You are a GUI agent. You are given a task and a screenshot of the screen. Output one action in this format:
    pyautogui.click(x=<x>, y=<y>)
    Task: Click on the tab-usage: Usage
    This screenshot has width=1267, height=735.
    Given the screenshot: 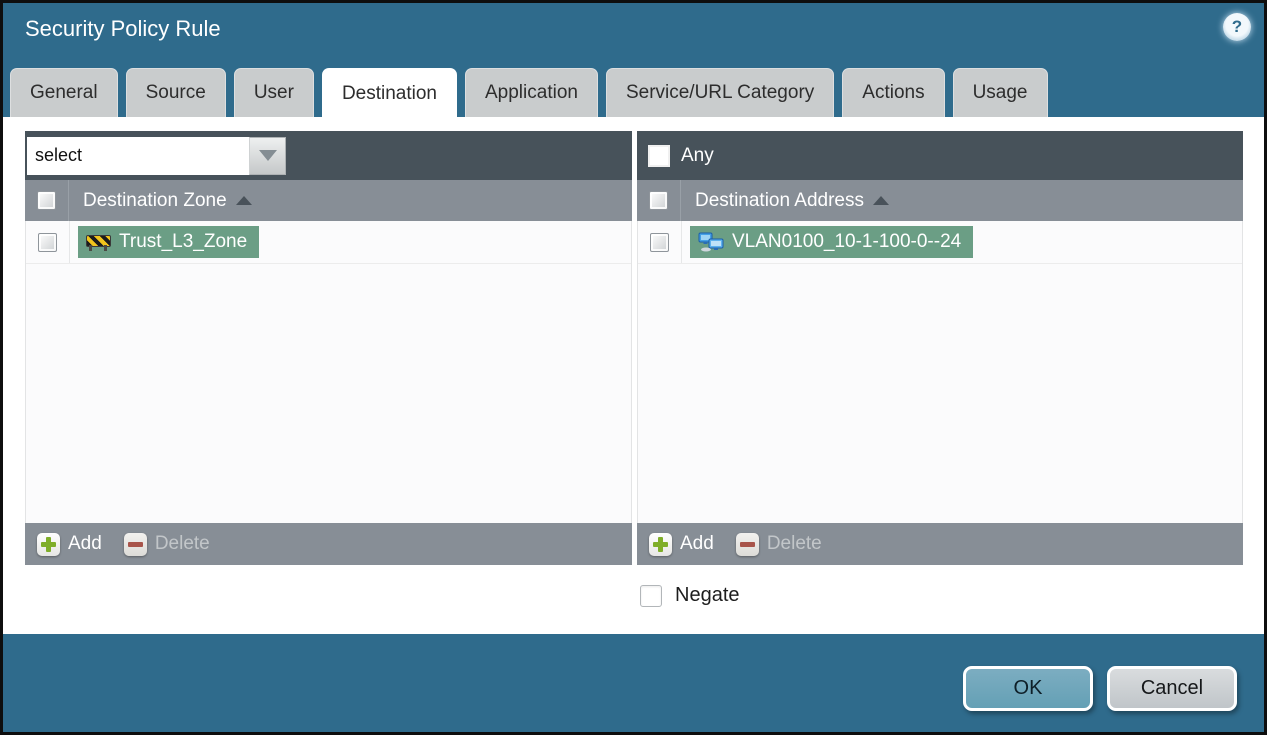 What is the action you would take?
    pyautogui.click(x=1000, y=92)
    